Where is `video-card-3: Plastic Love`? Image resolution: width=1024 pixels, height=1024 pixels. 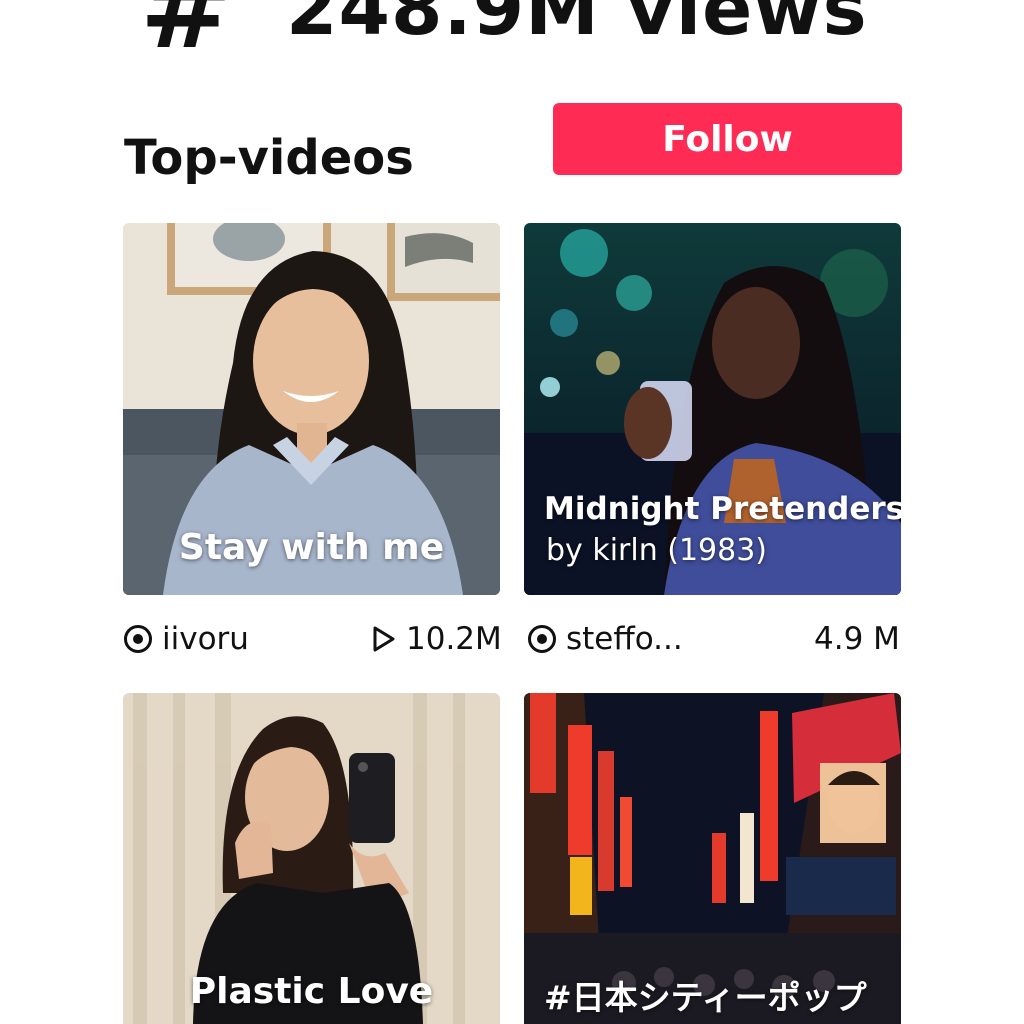 video-card-3: Plastic Love is located at coordinates (311, 858).